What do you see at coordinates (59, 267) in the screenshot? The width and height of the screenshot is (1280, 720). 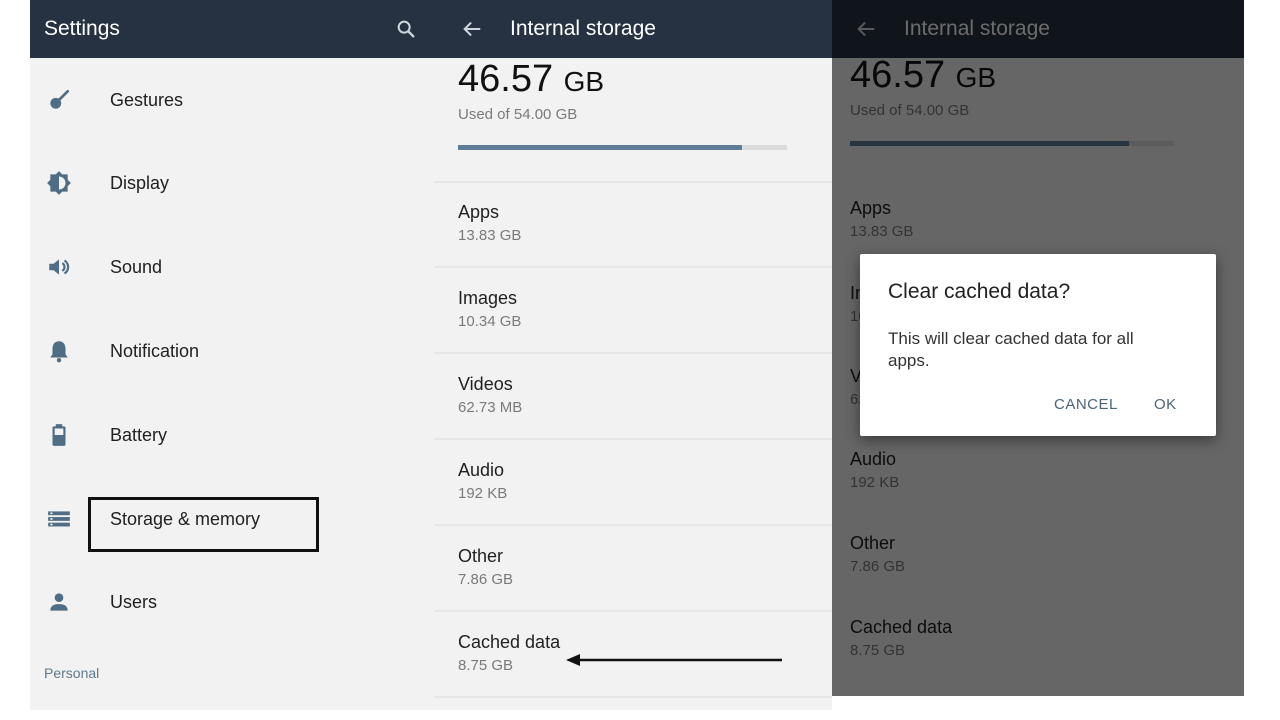 I see `volume-icon` at bounding box center [59, 267].